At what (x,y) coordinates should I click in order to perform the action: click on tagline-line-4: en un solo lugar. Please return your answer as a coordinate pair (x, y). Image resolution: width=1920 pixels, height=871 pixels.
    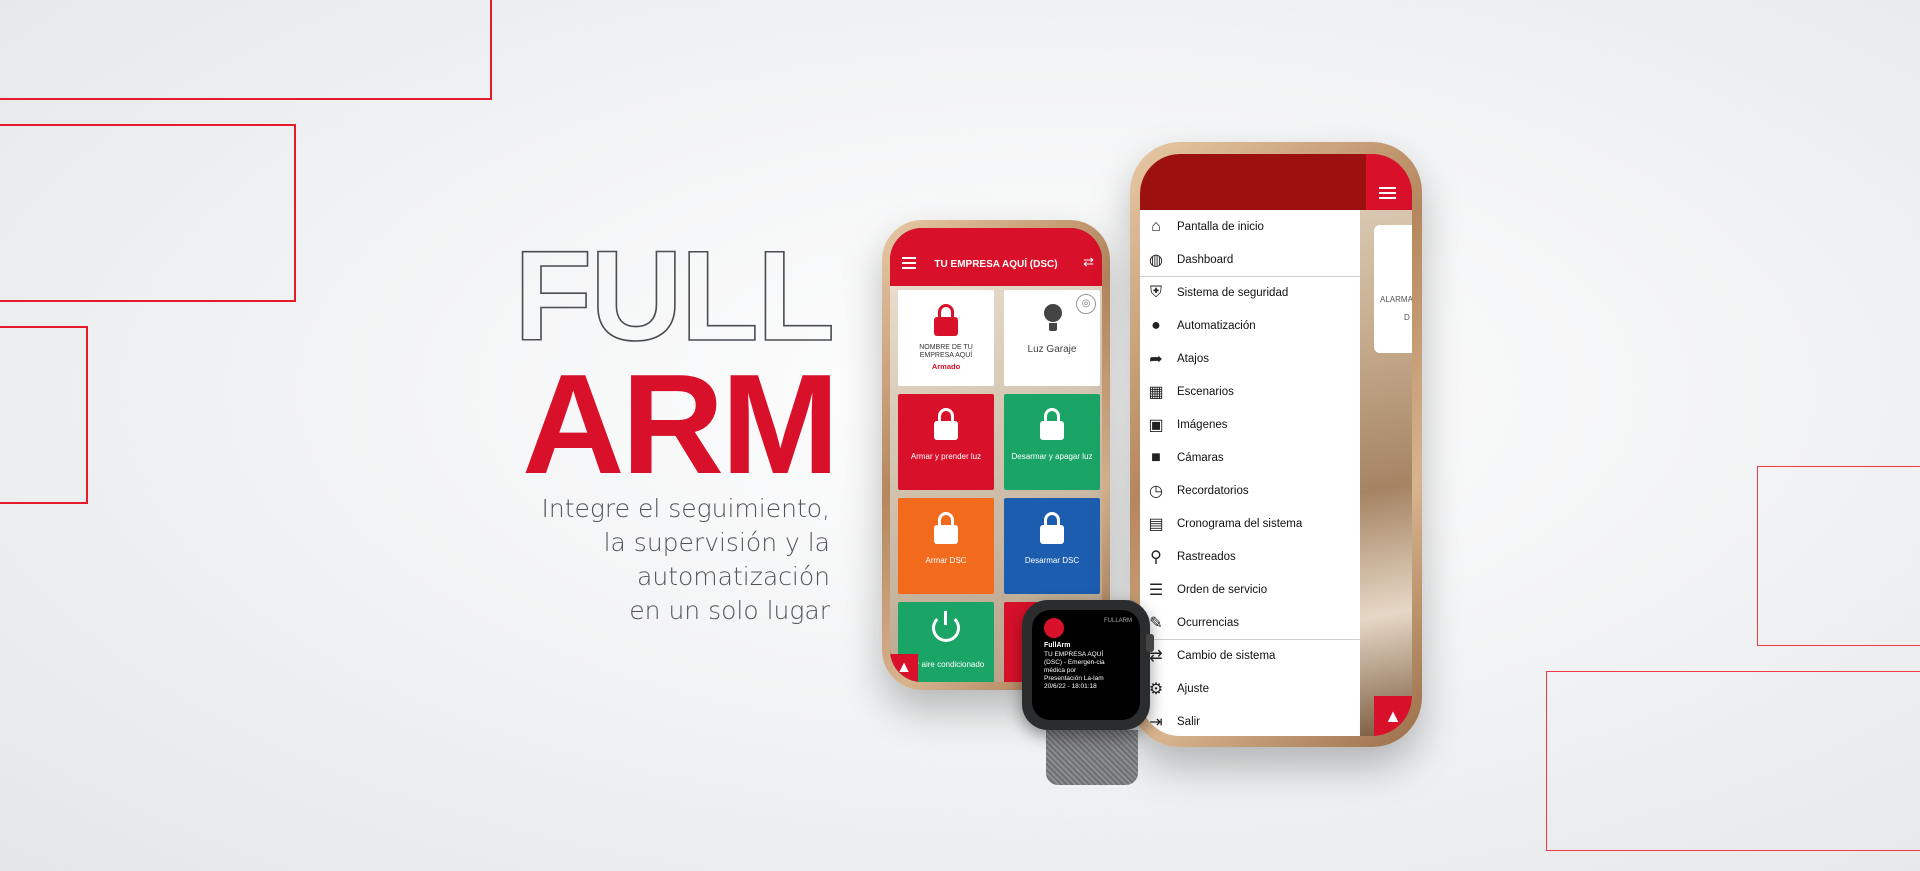
    Looking at the image, I should click on (729, 610).